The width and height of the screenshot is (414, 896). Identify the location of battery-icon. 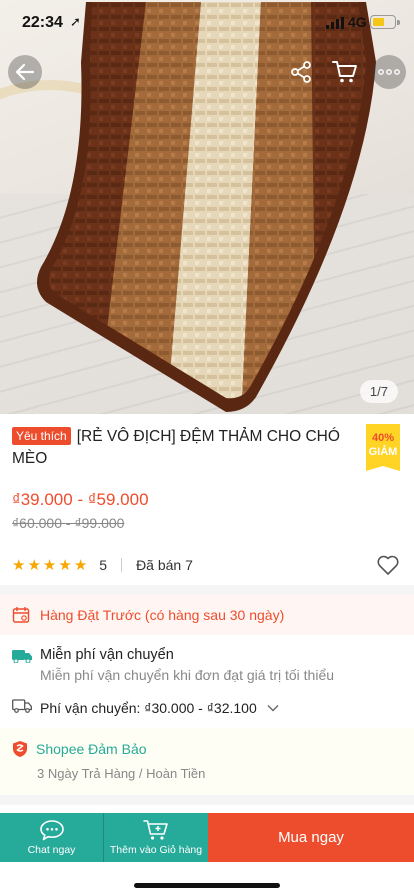
(385, 22).